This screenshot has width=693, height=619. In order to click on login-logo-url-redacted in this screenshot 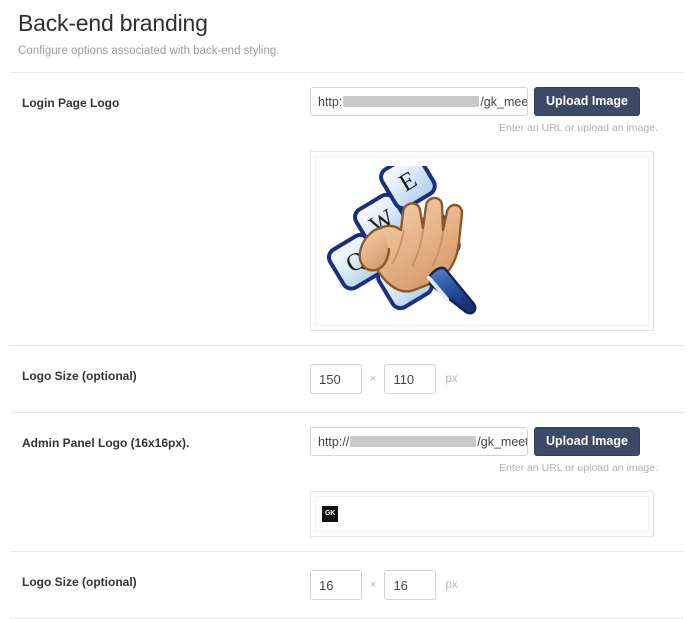, I will do `click(411, 101)`.